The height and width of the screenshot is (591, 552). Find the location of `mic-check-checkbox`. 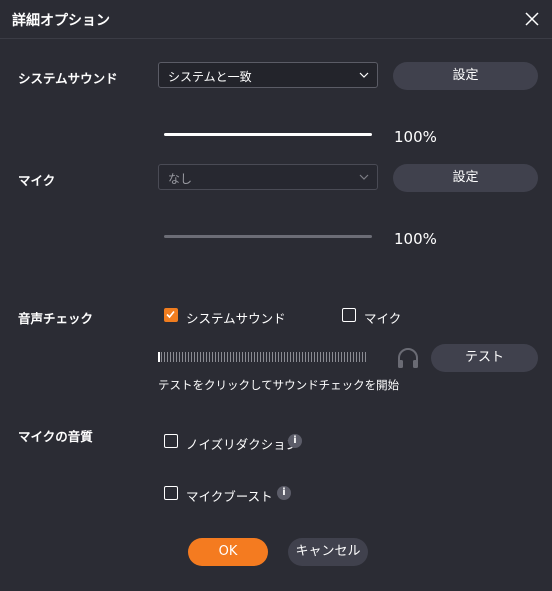

mic-check-checkbox is located at coordinates (349, 315).